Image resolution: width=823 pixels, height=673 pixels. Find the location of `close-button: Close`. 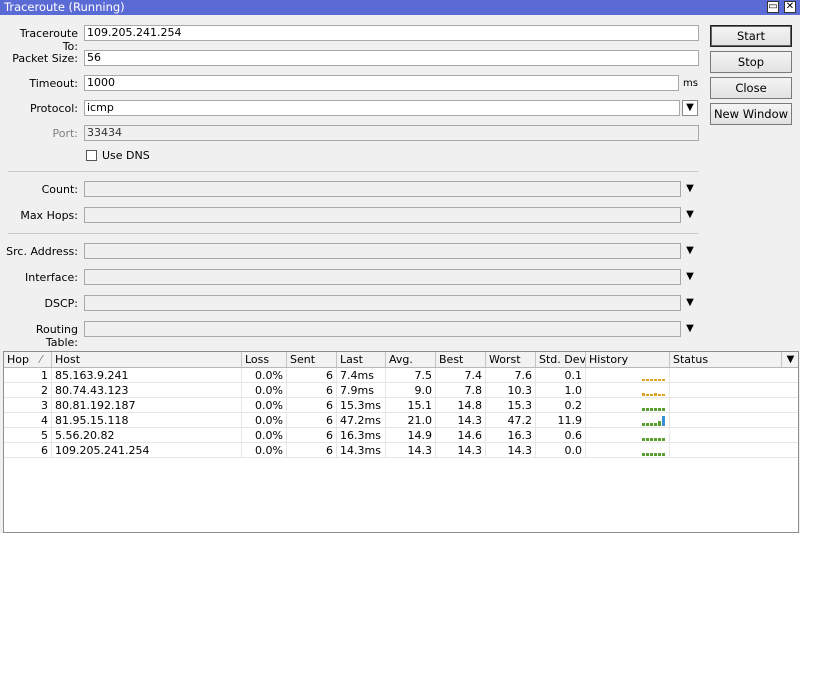

close-button: Close is located at coordinates (751, 88).